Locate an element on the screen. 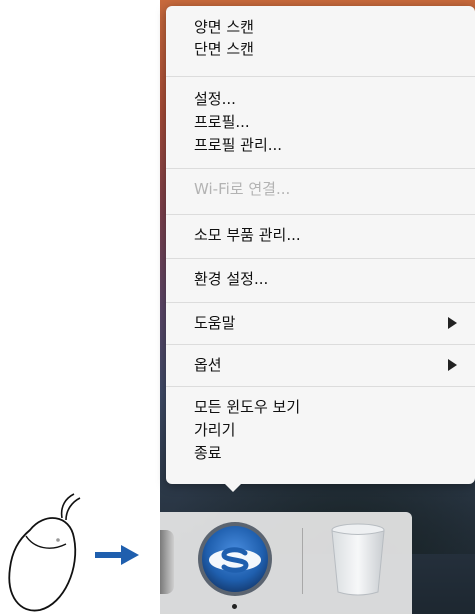 The image size is (475, 614). menu-pointer is located at coordinates (233, 486).